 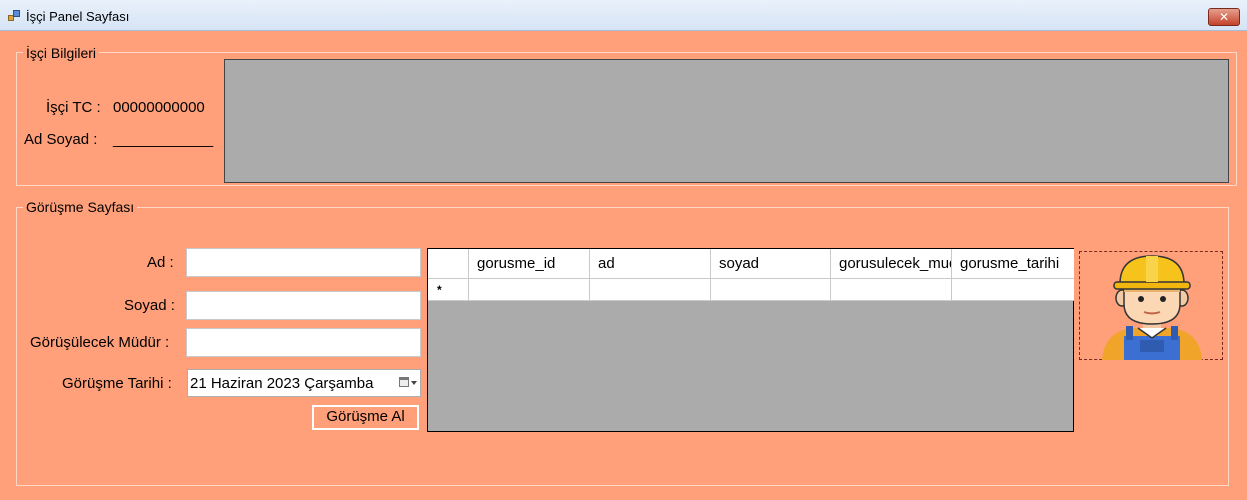 What do you see at coordinates (14, 16) in the screenshot?
I see `app-icon` at bounding box center [14, 16].